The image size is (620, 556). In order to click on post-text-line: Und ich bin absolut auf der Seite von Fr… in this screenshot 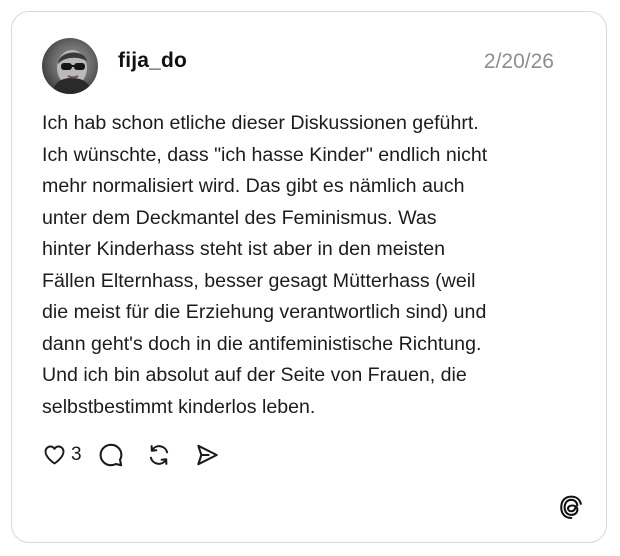, I will do `click(254, 375)`.